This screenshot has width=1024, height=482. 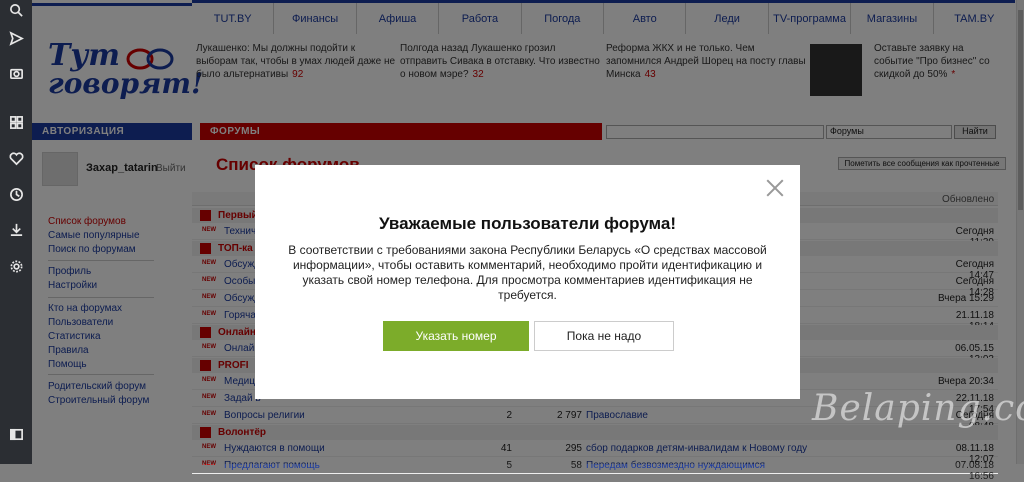 I want to click on download-icon, so click(x=16, y=229).